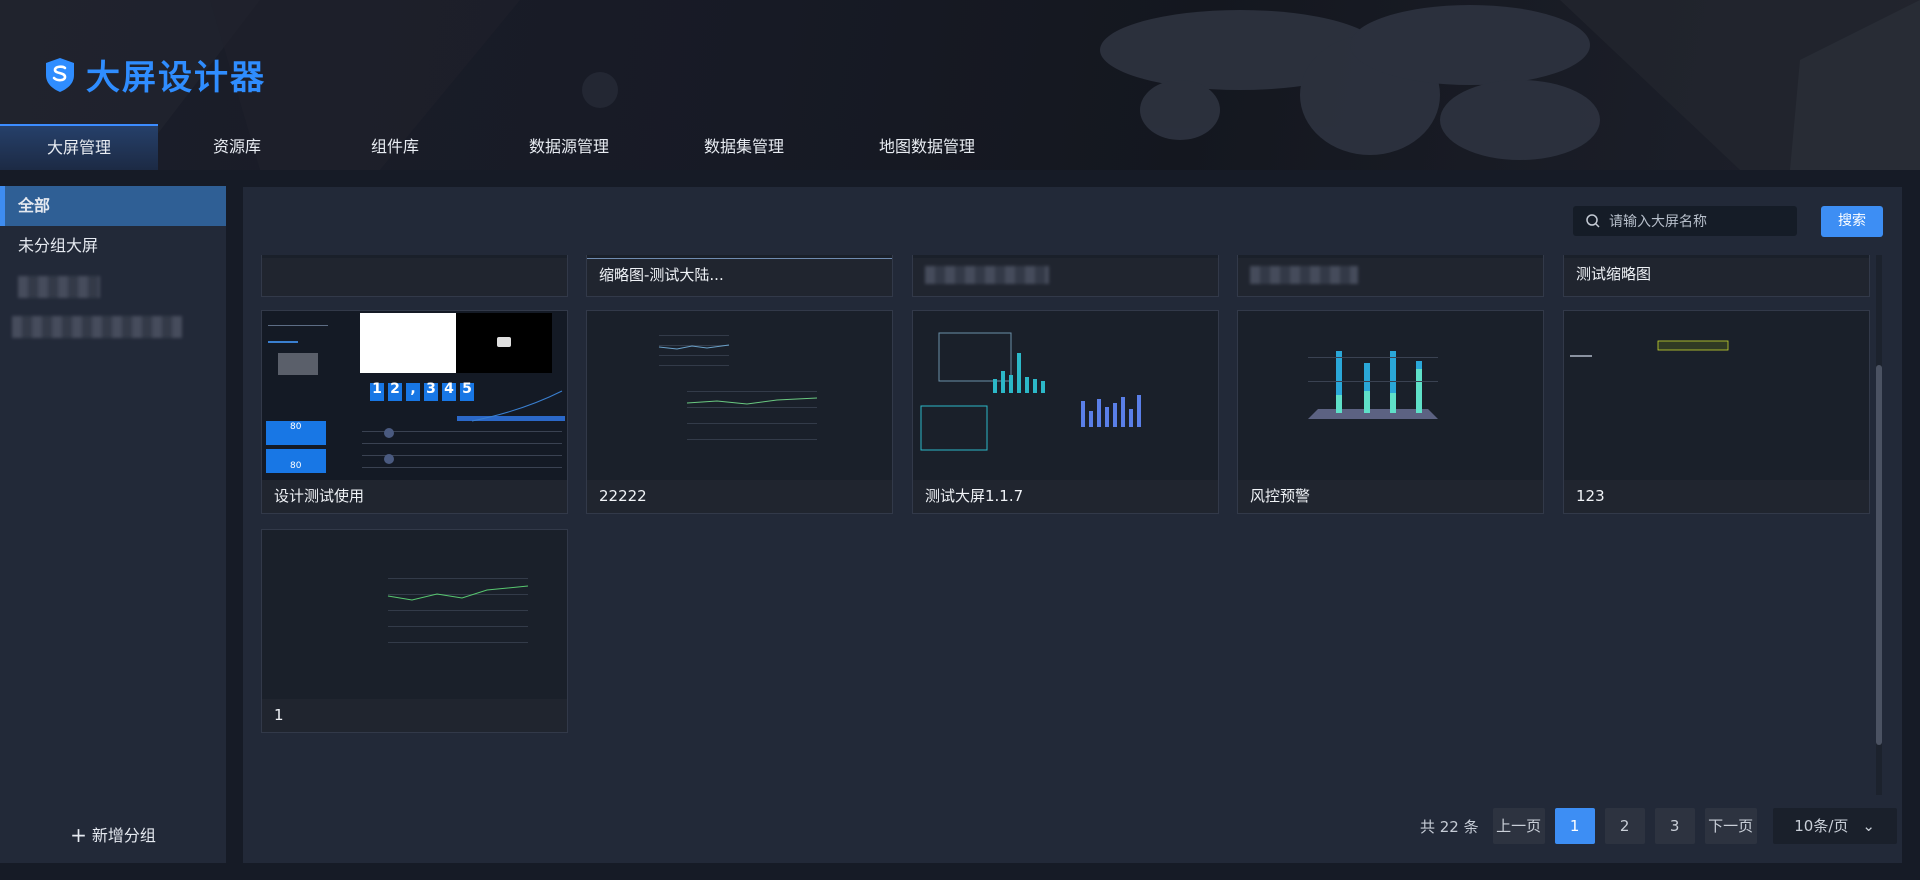  I want to click on chevron-down-icon: ⌄, so click(1868, 826).